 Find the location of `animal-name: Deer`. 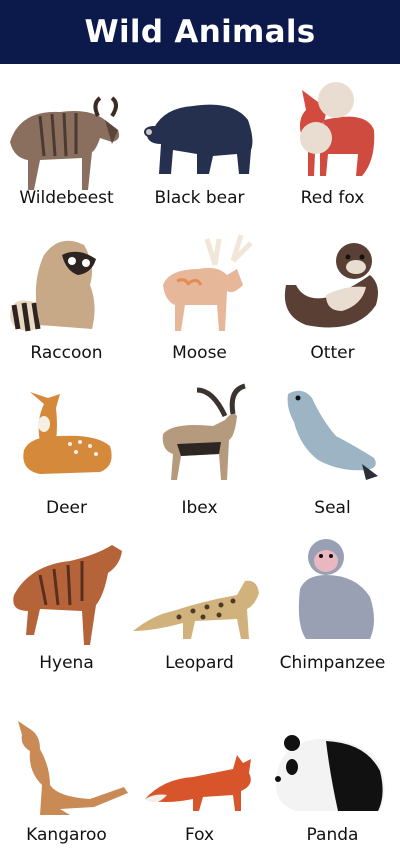

animal-name: Deer is located at coordinates (66, 508).